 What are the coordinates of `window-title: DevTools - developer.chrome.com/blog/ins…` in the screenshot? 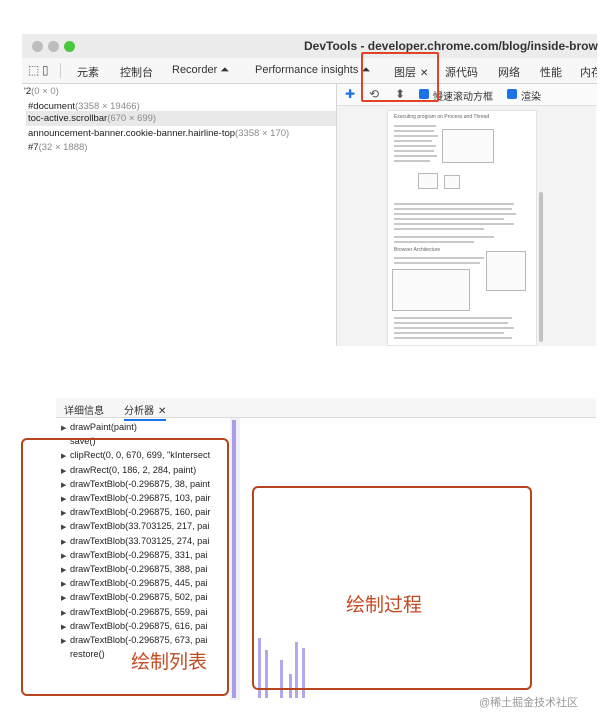 It's located at (451, 46).